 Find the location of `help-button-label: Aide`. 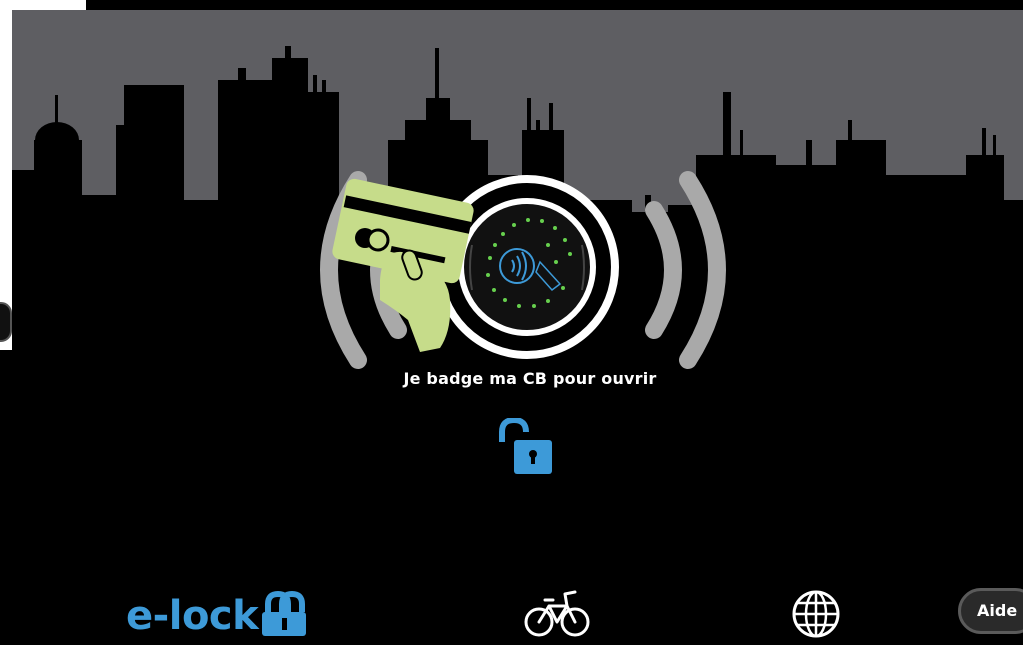

help-button-label: Aide is located at coordinates (997, 610).